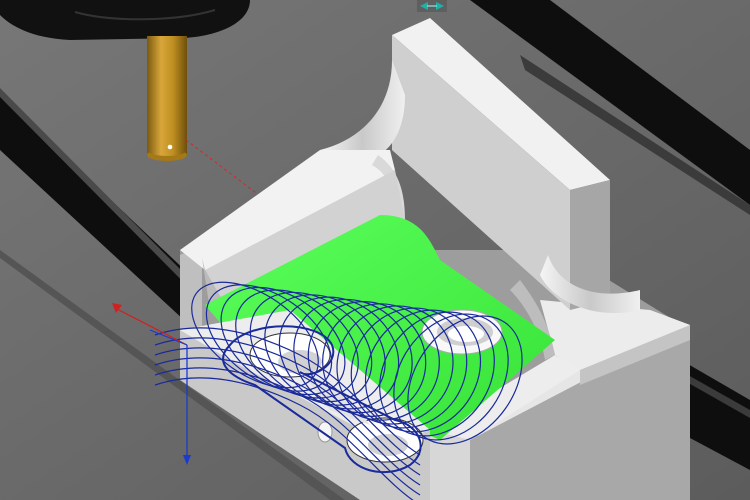 Image resolution: width=750 pixels, height=500 pixels. What do you see at coordinates (170, 147) in the screenshot?
I see `tool-tip-point` at bounding box center [170, 147].